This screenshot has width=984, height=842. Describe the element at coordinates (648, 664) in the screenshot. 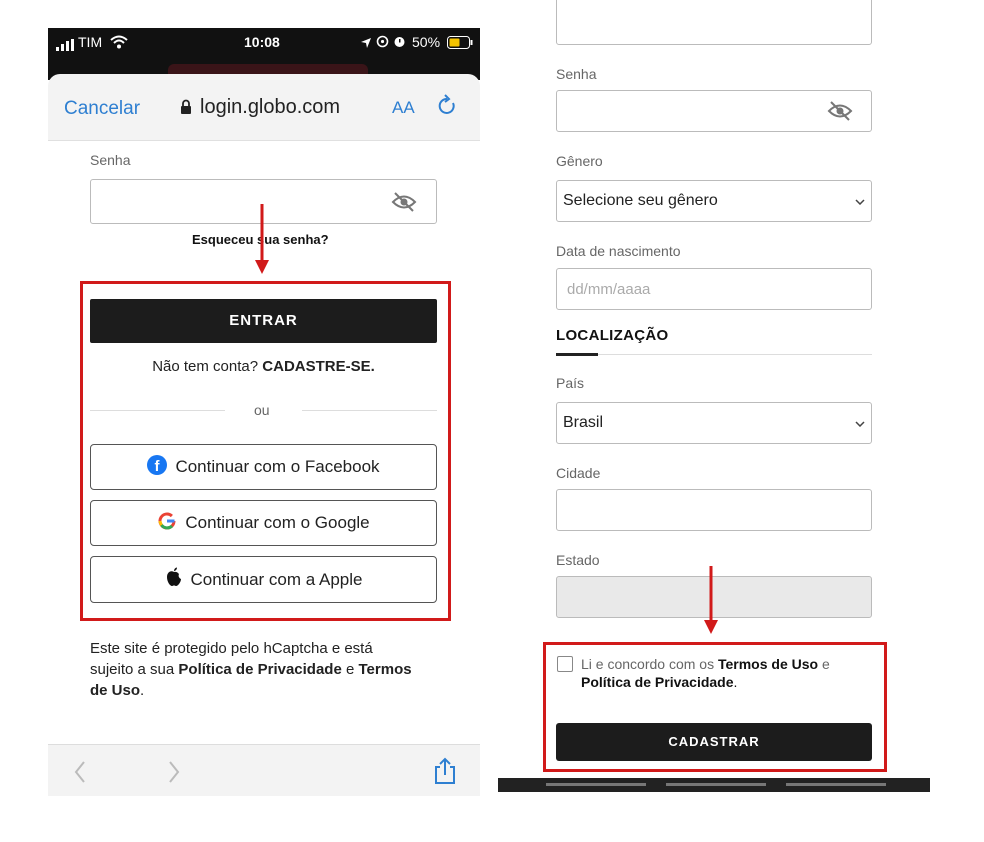

I see `agree-prefix: Li e concordo com os` at that location.